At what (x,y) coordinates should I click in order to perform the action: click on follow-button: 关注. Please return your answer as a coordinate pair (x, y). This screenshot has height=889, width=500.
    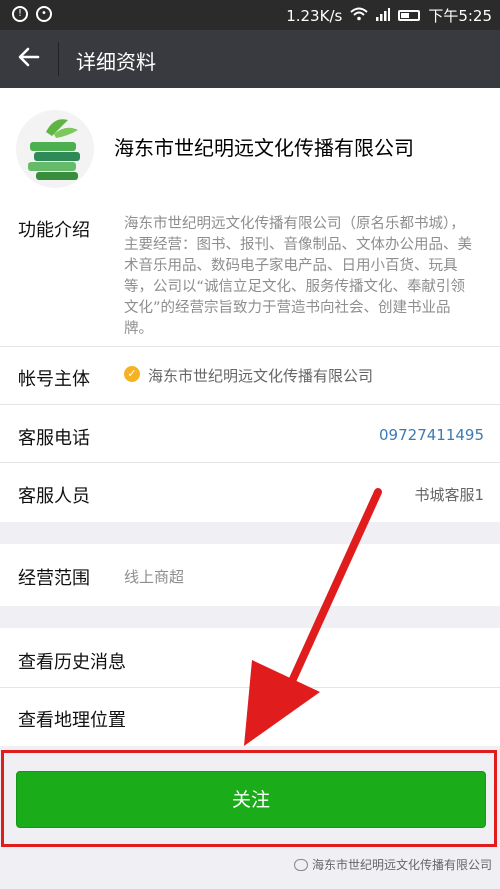
    Looking at the image, I should click on (251, 799).